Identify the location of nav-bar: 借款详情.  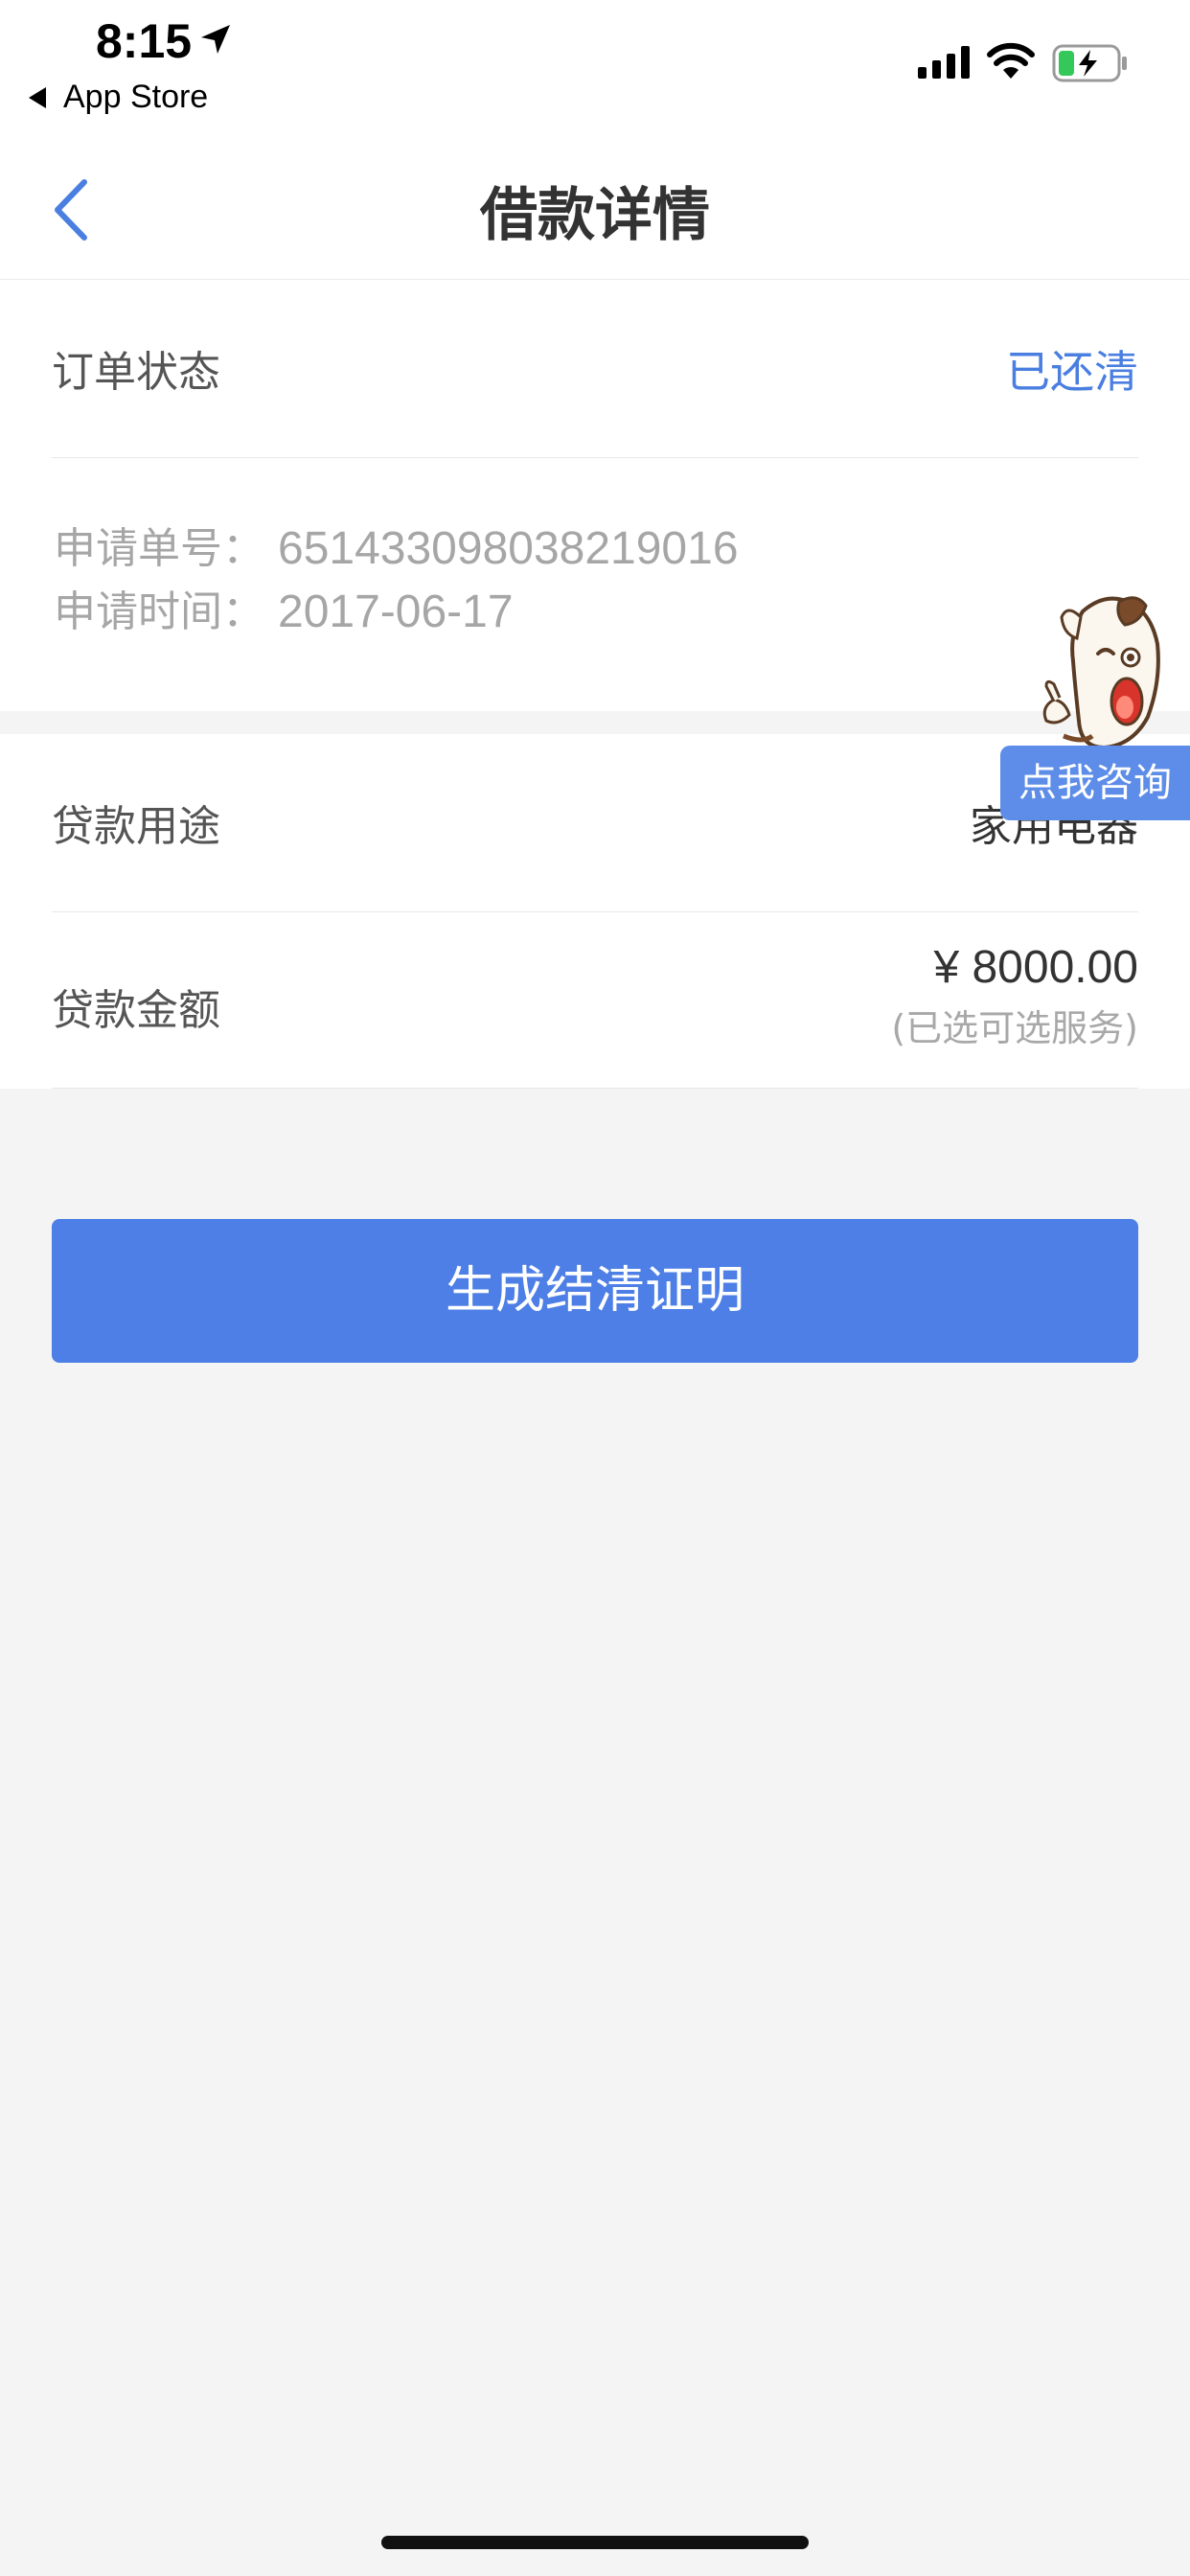
(595, 207).